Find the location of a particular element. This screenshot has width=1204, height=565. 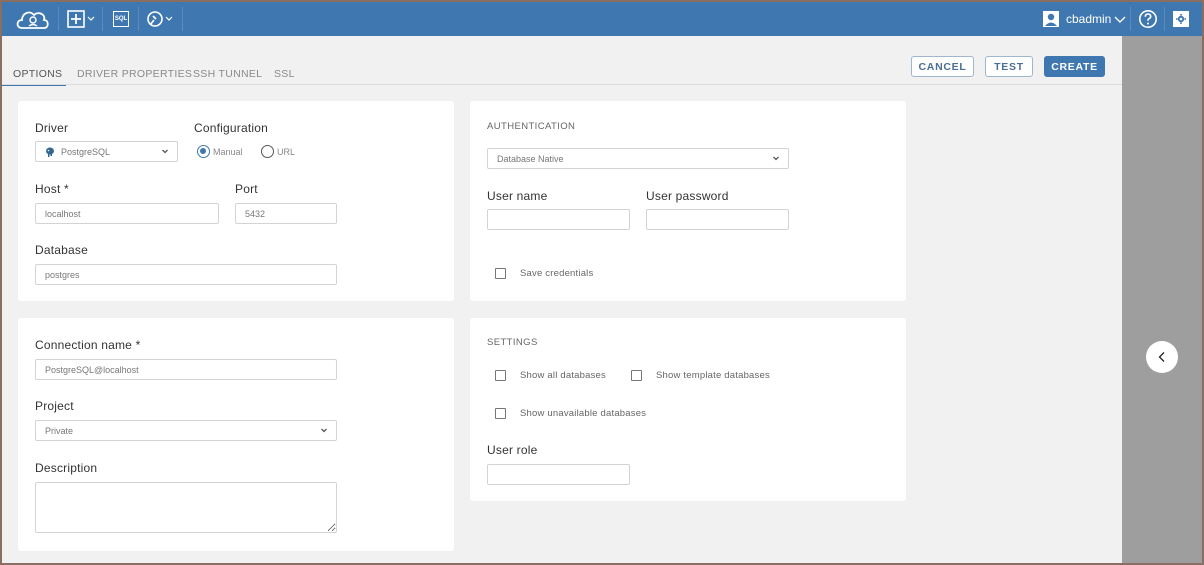

auth-method-select: Database Native is located at coordinates (638, 158).